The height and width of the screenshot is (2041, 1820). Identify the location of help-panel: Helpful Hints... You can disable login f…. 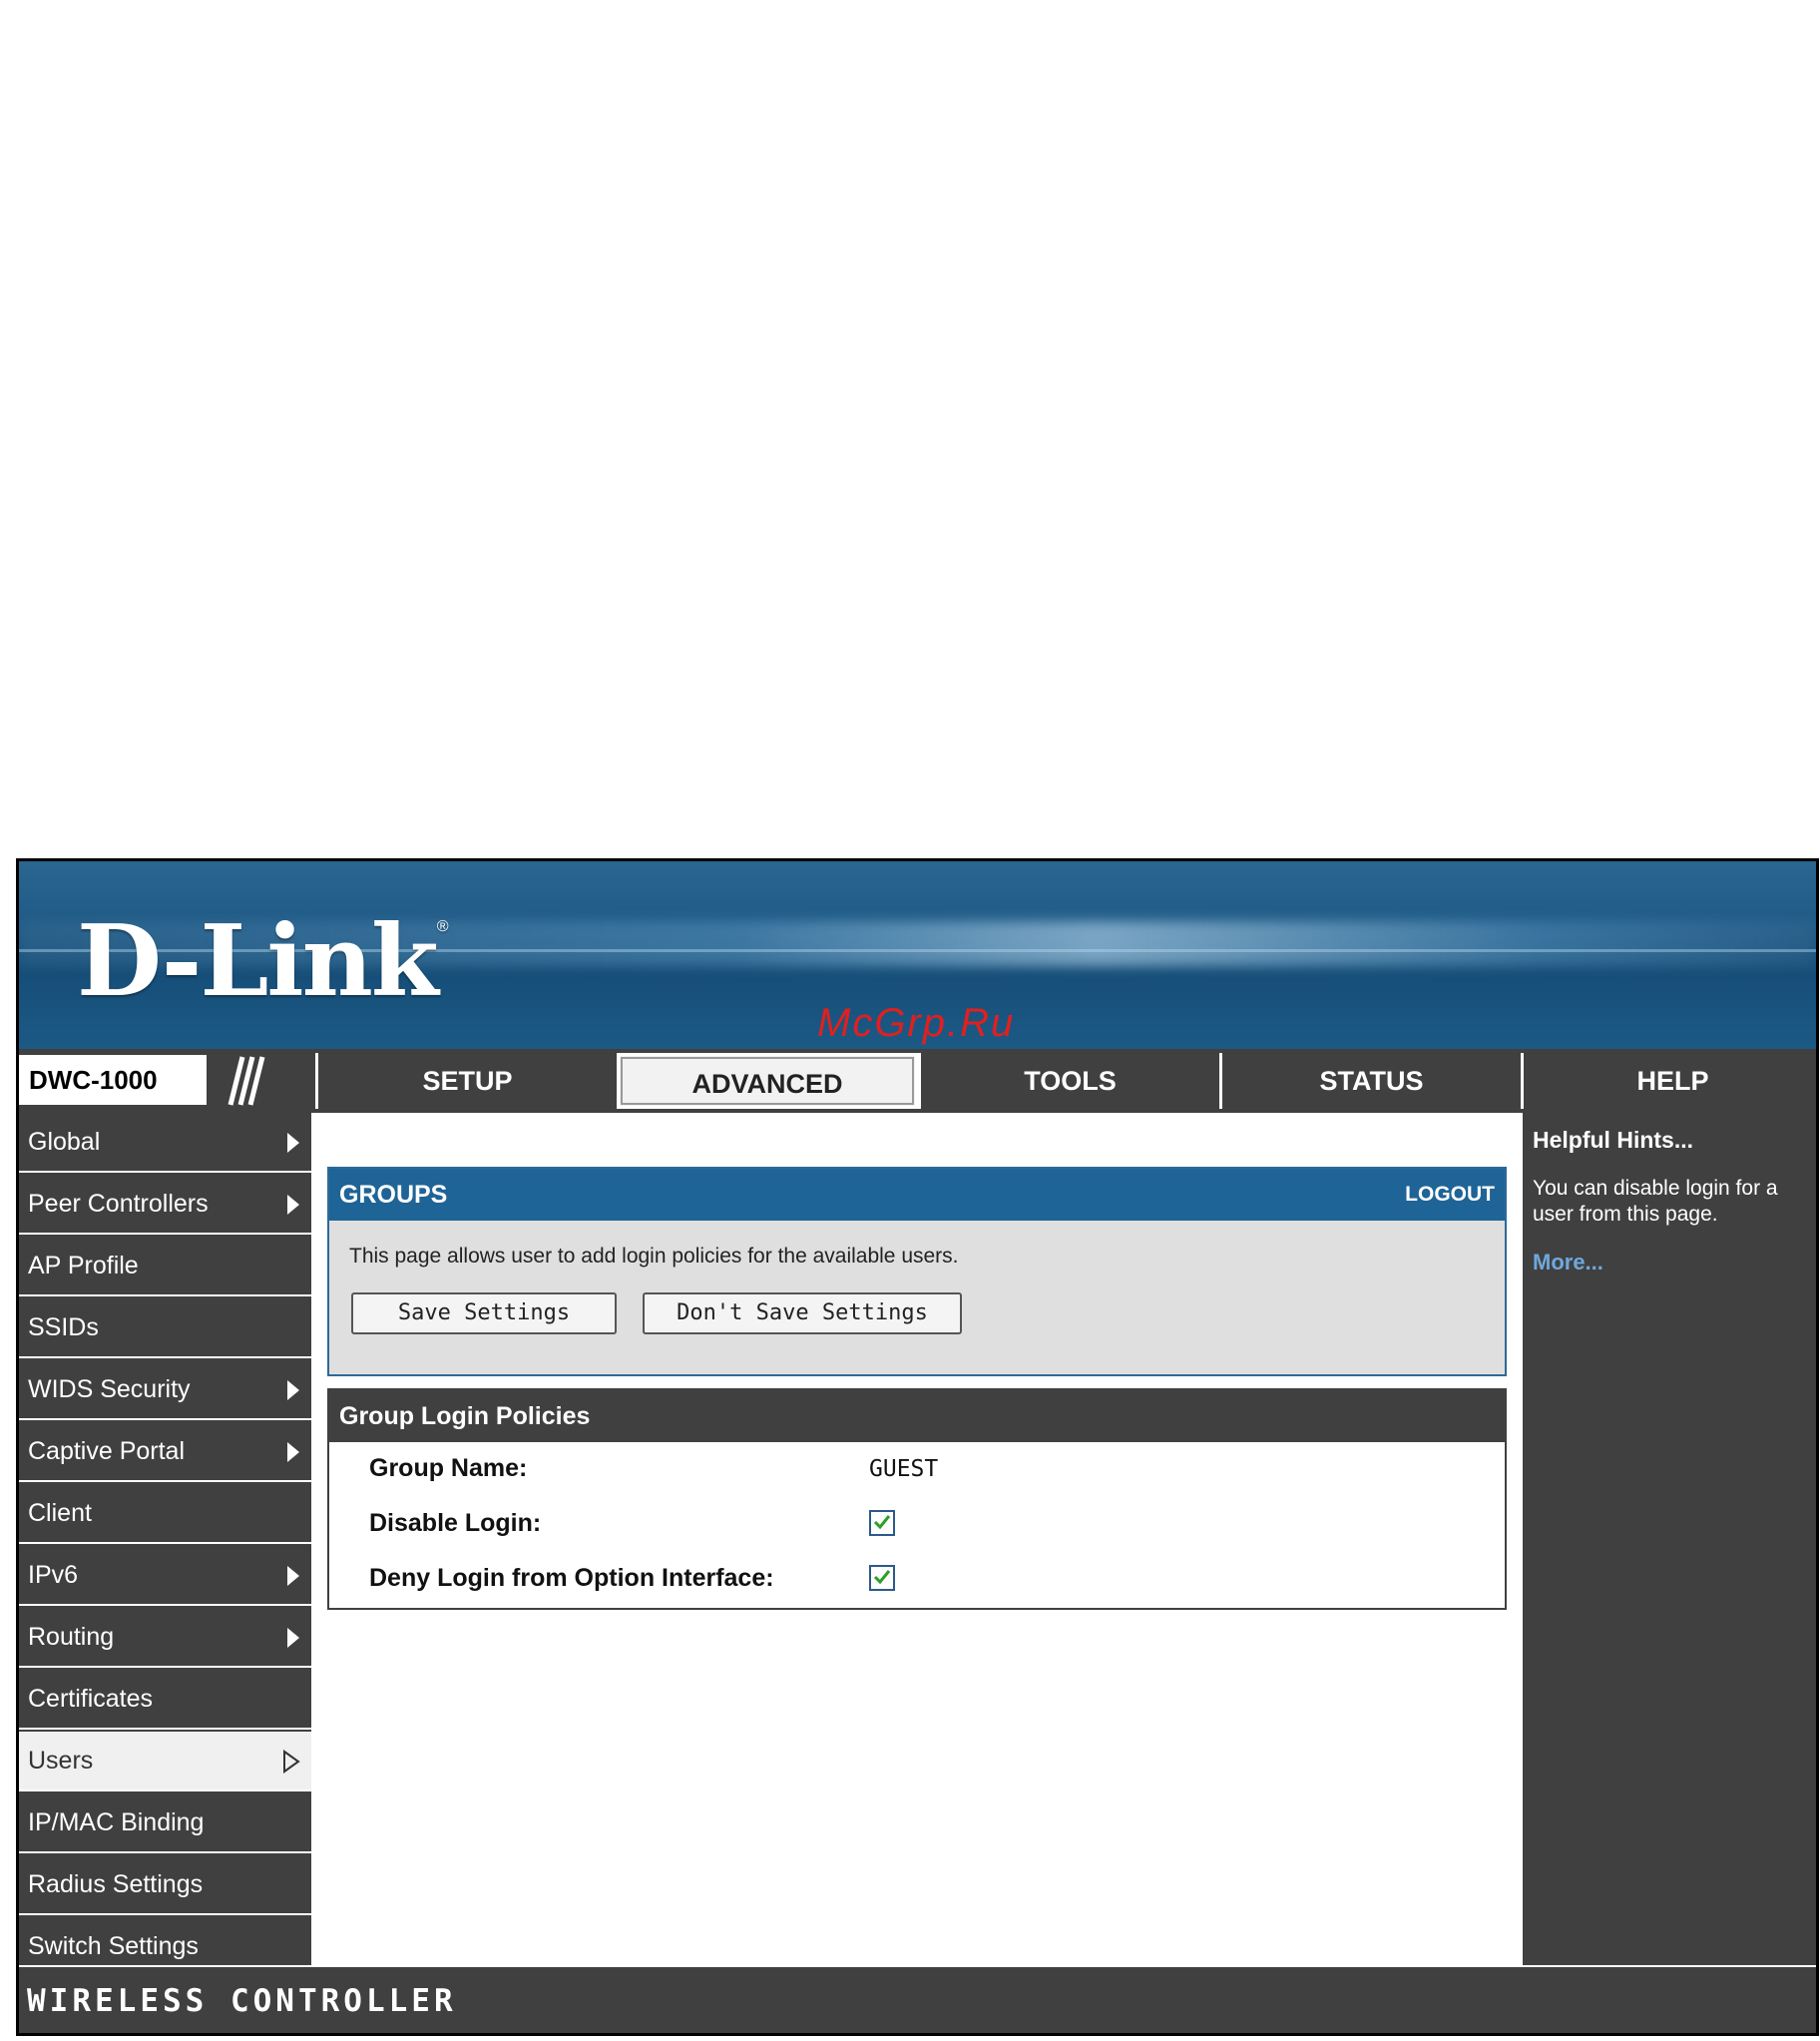
(1670, 1539).